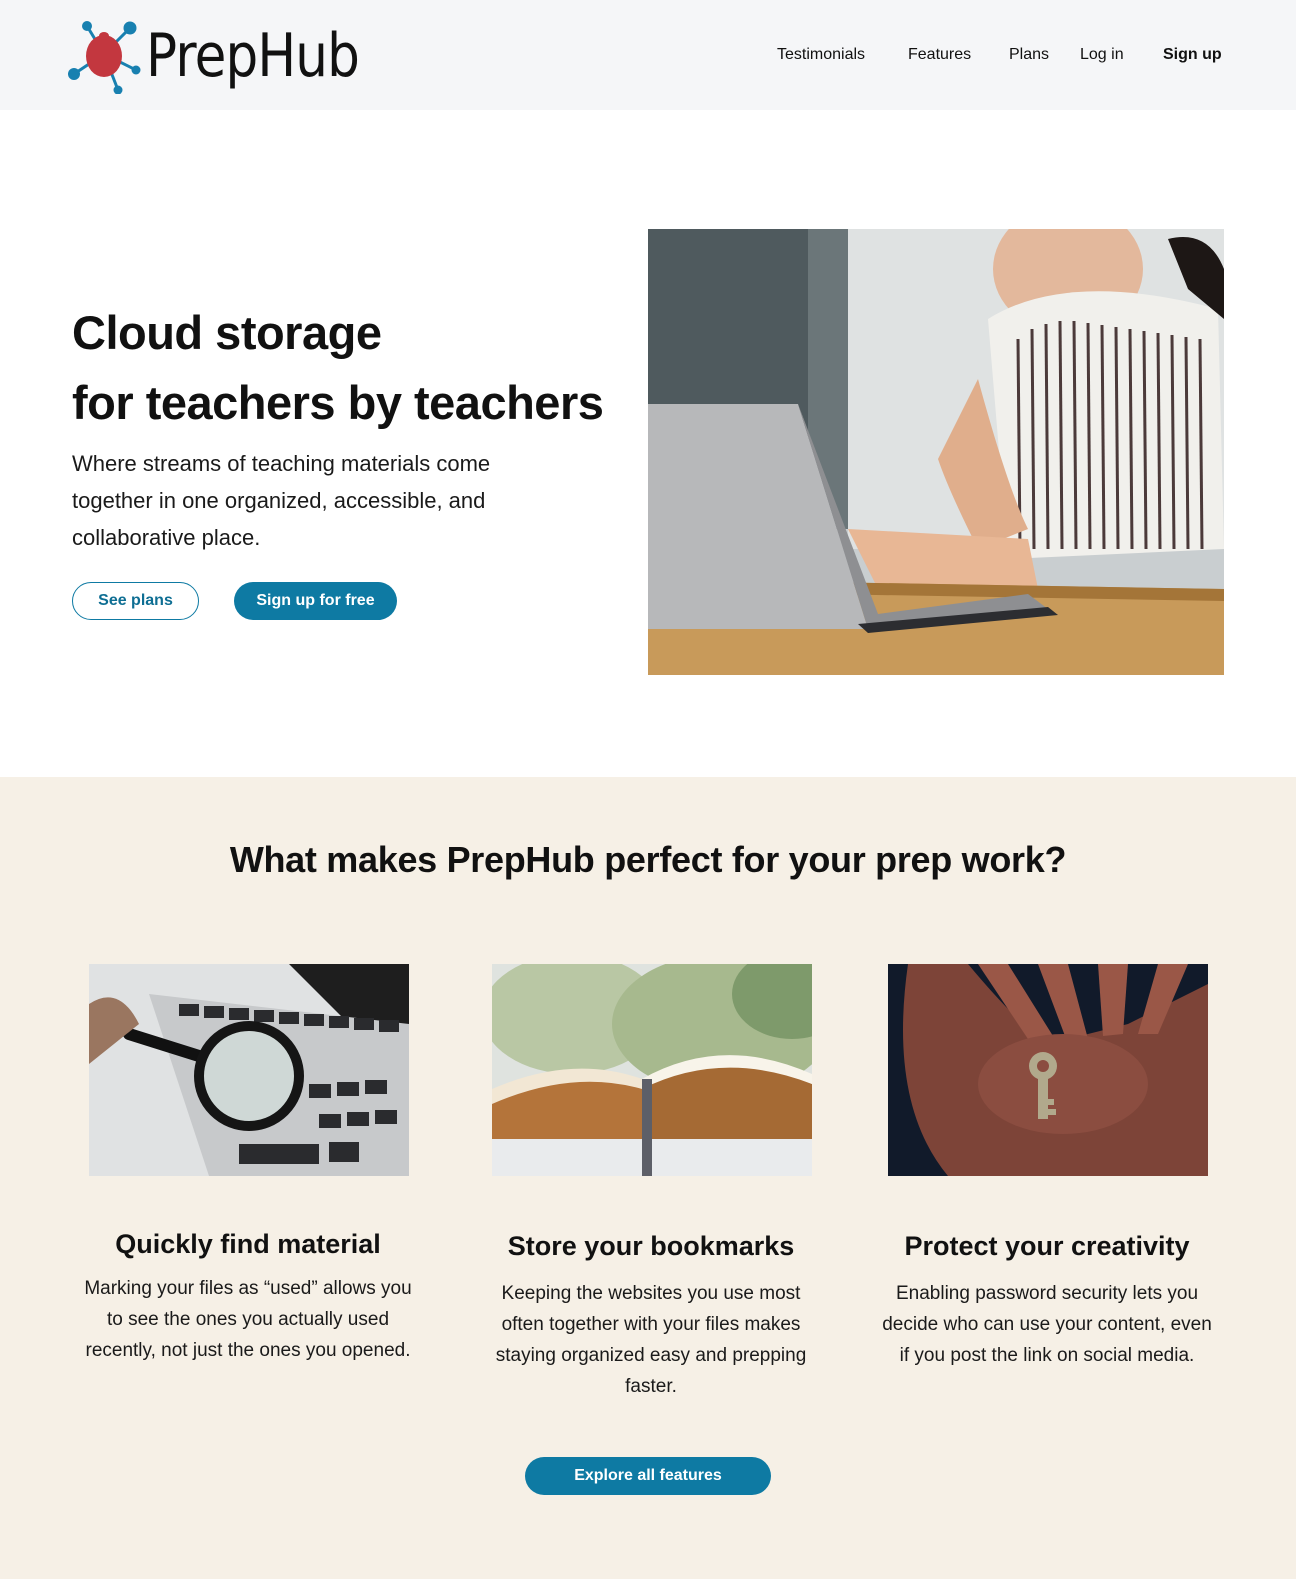 This screenshot has height=1579, width=1296. I want to click on feature-image-key-in-hand, so click(1048, 1070).